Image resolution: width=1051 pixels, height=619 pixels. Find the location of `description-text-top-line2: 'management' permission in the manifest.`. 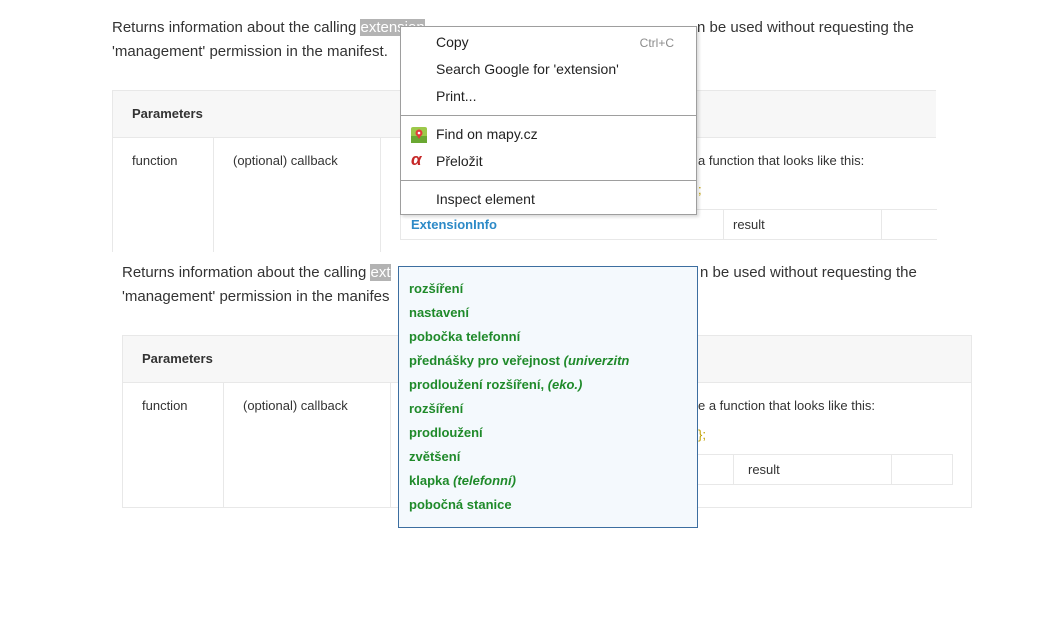

description-text-top-line2: 'management' permission in the manifest. is located at coordinates (250, 51).